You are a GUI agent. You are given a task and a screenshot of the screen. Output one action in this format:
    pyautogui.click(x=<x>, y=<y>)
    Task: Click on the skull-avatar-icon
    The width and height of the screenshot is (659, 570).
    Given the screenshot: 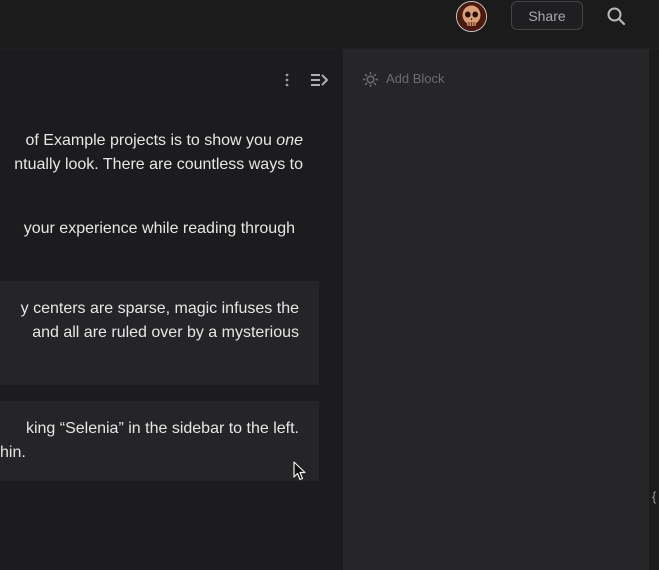 What is the action you would take?
    pyautogui.click(x=471, y=16)
    